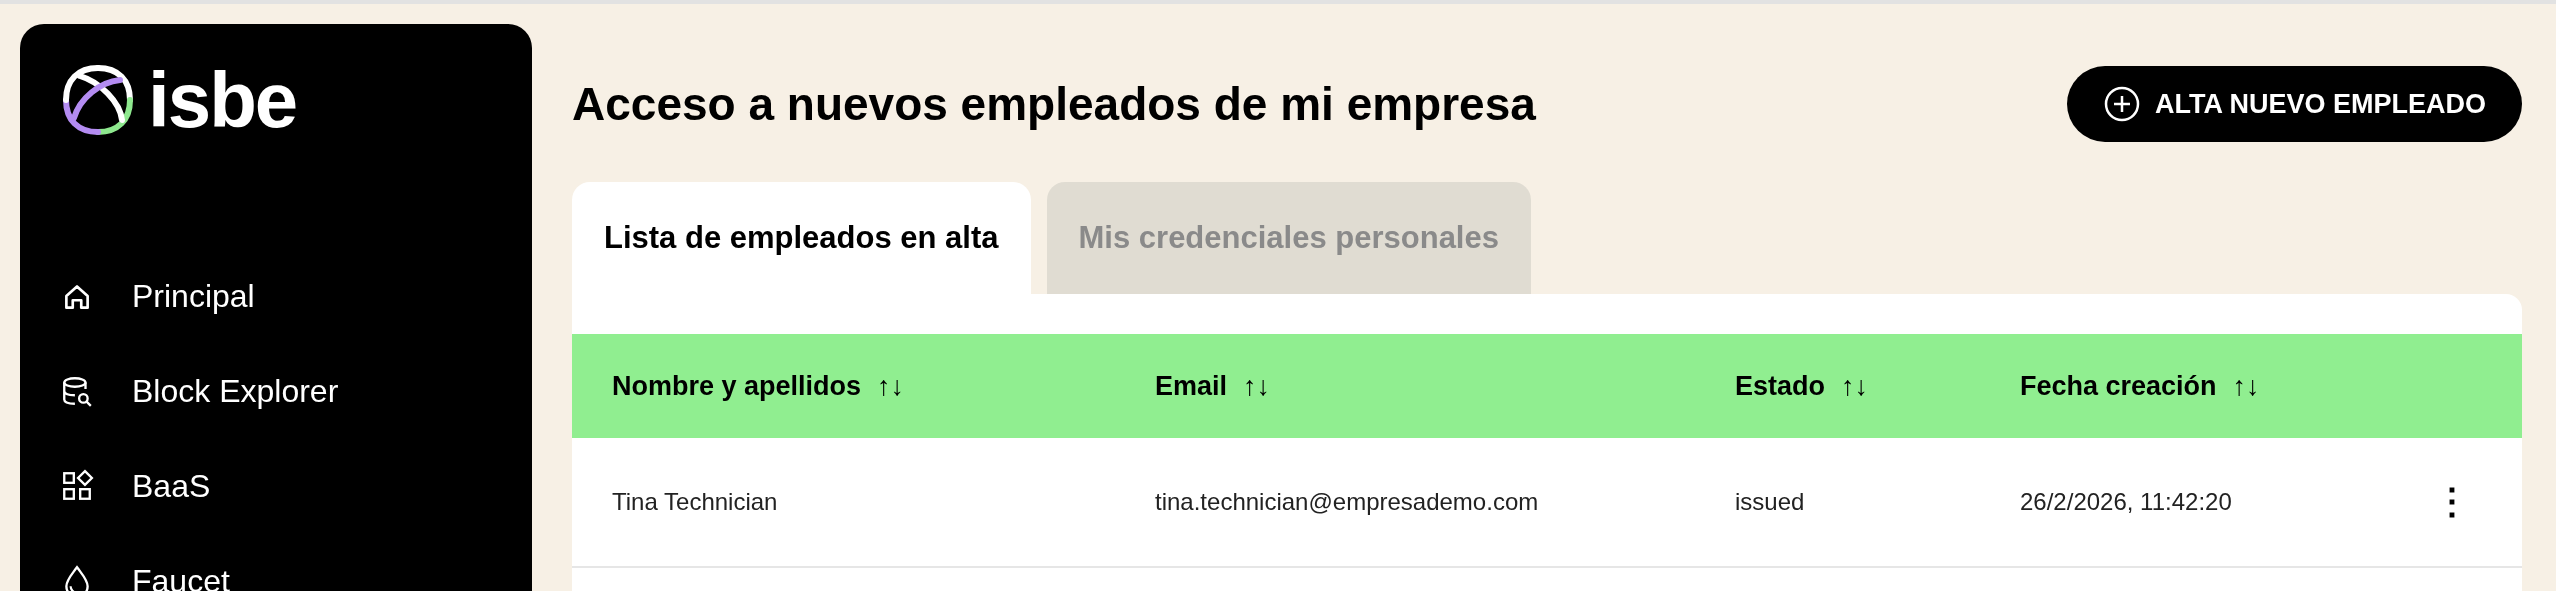 The image size is (2556, 591). I want to click on table-cell-text: tina.technician@empresademo.com, so click(1347, 502).